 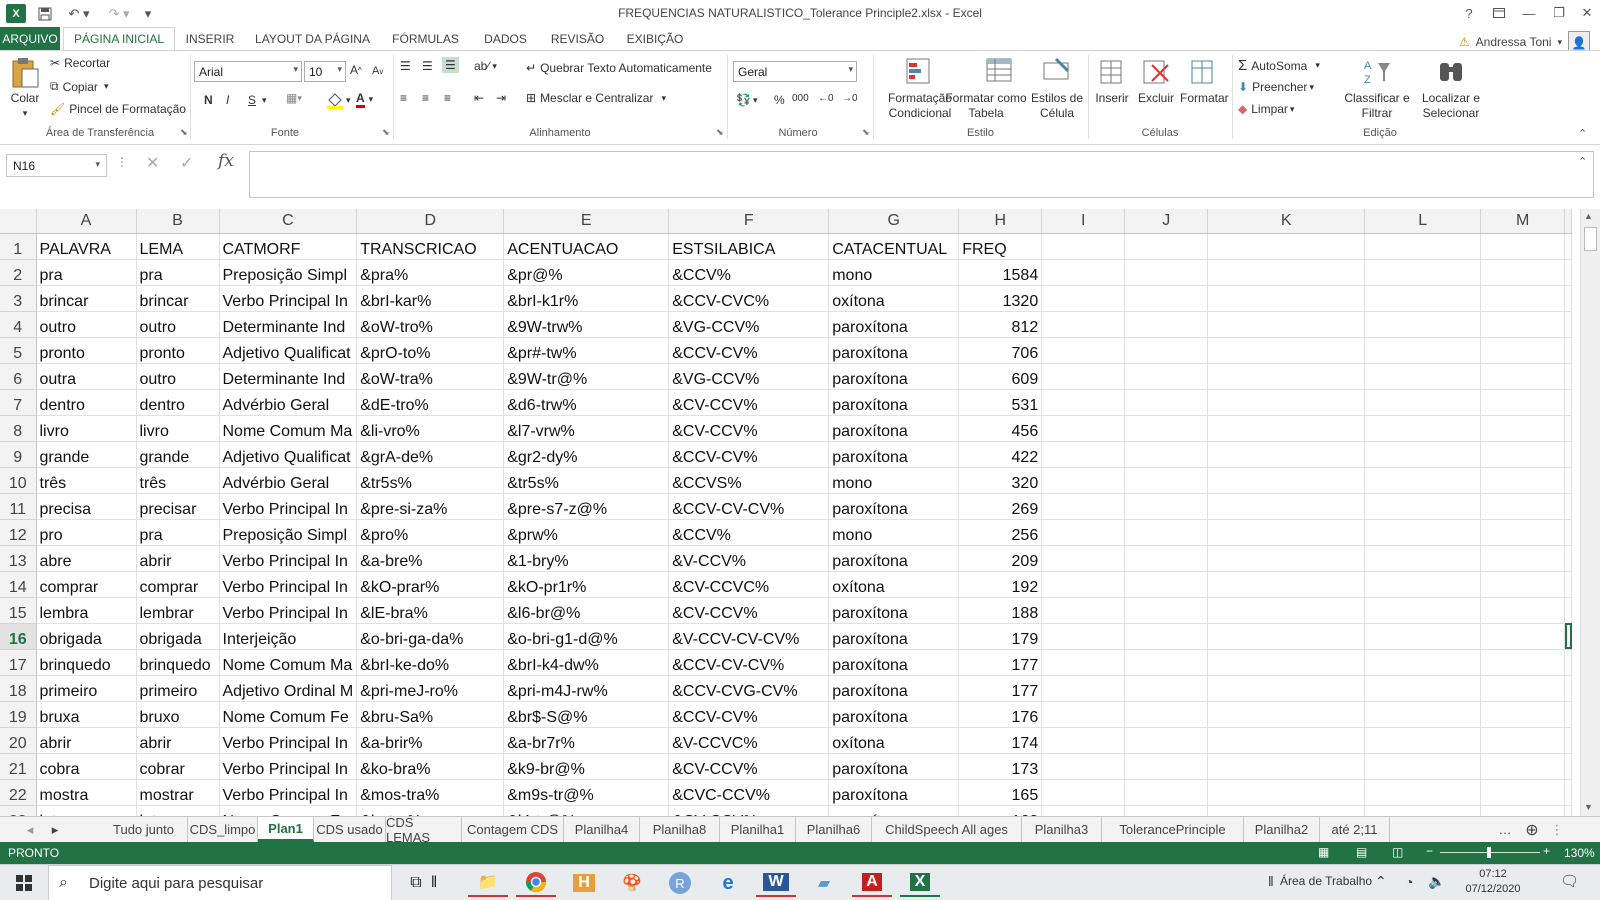 What do you see at coordinates (749, 402) in the screenshot?
I see `cell: &CV-CCV%` at bounding box center [749, 402].